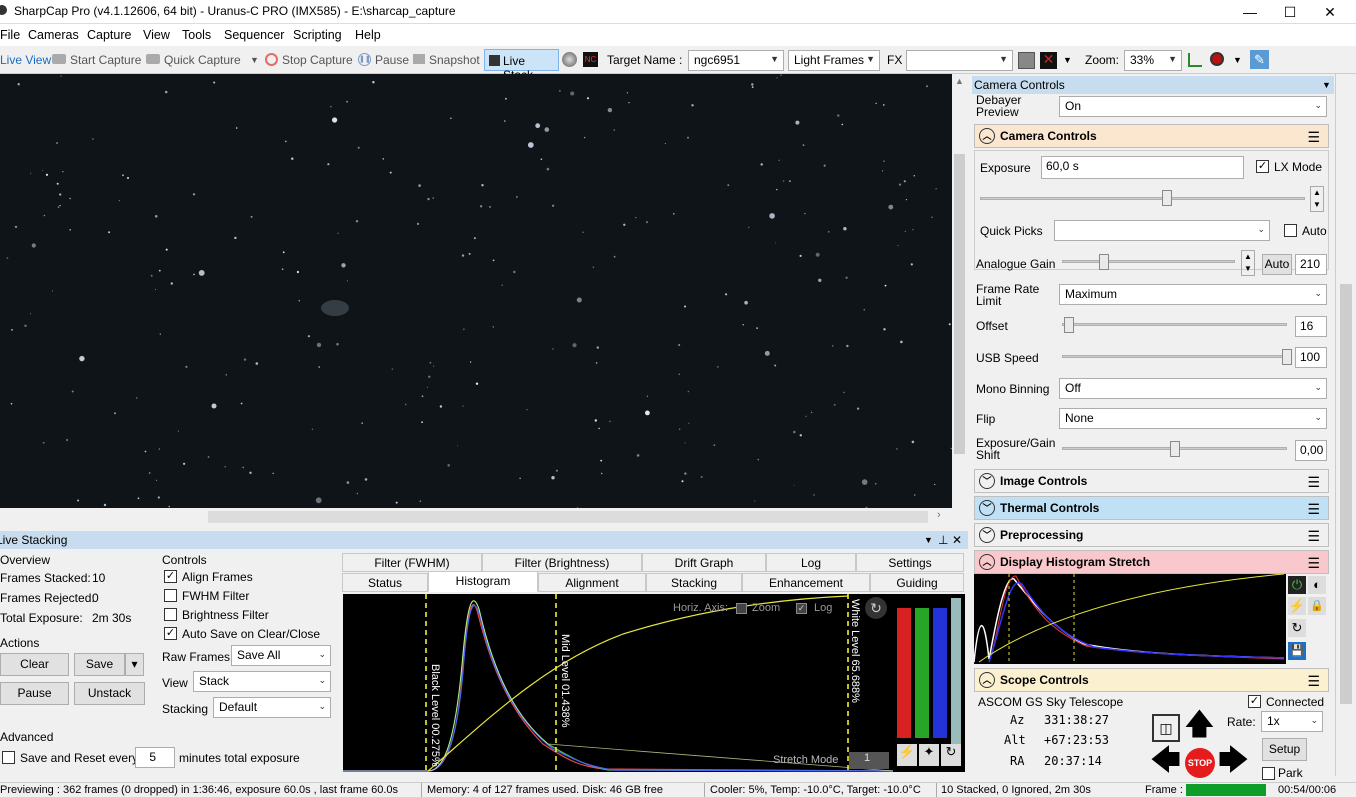 The width and height of the screenshot is (1356, 797). Describe the element at coordinates (834, 60) in the screenshot. I see `frame-type-select: Light Frames ▼` at that location.